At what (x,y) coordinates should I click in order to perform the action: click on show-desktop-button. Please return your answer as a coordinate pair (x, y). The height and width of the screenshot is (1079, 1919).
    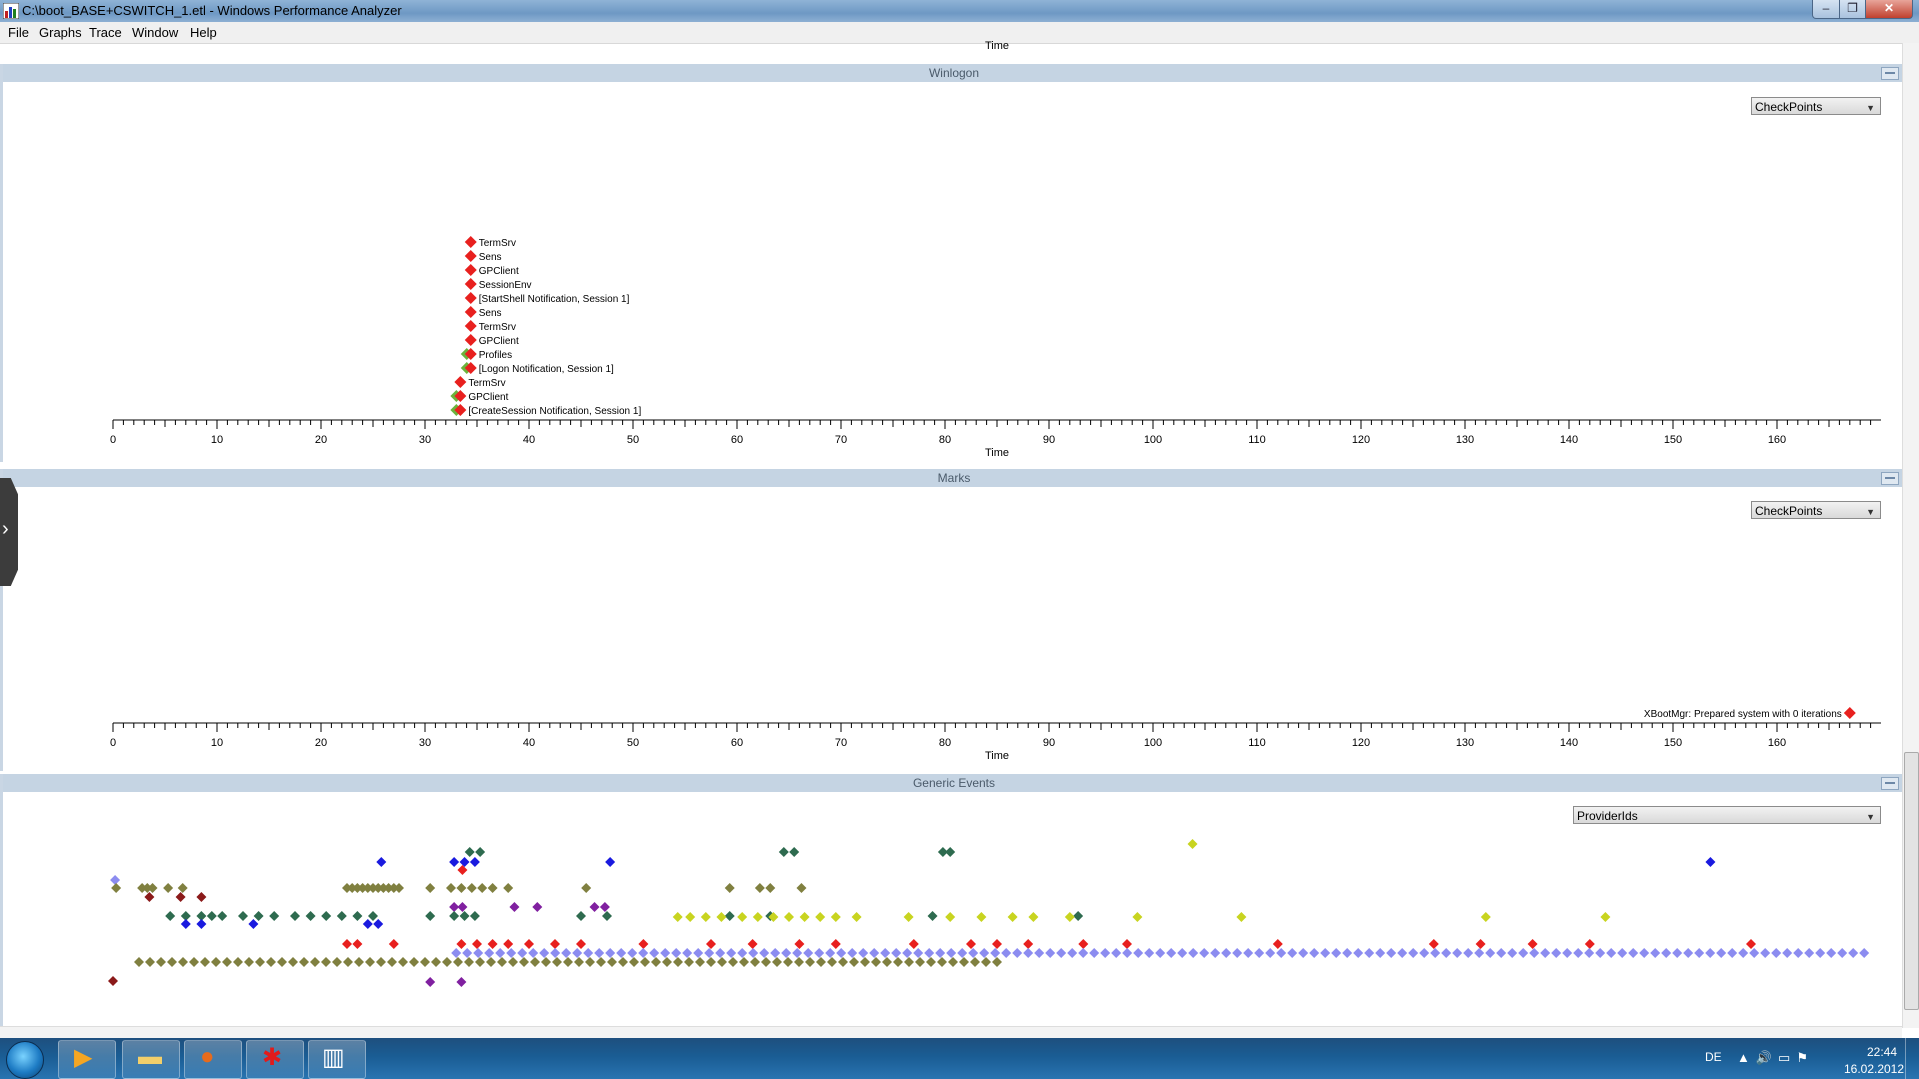
    Looking at the image, I should click on (1912, 1058).